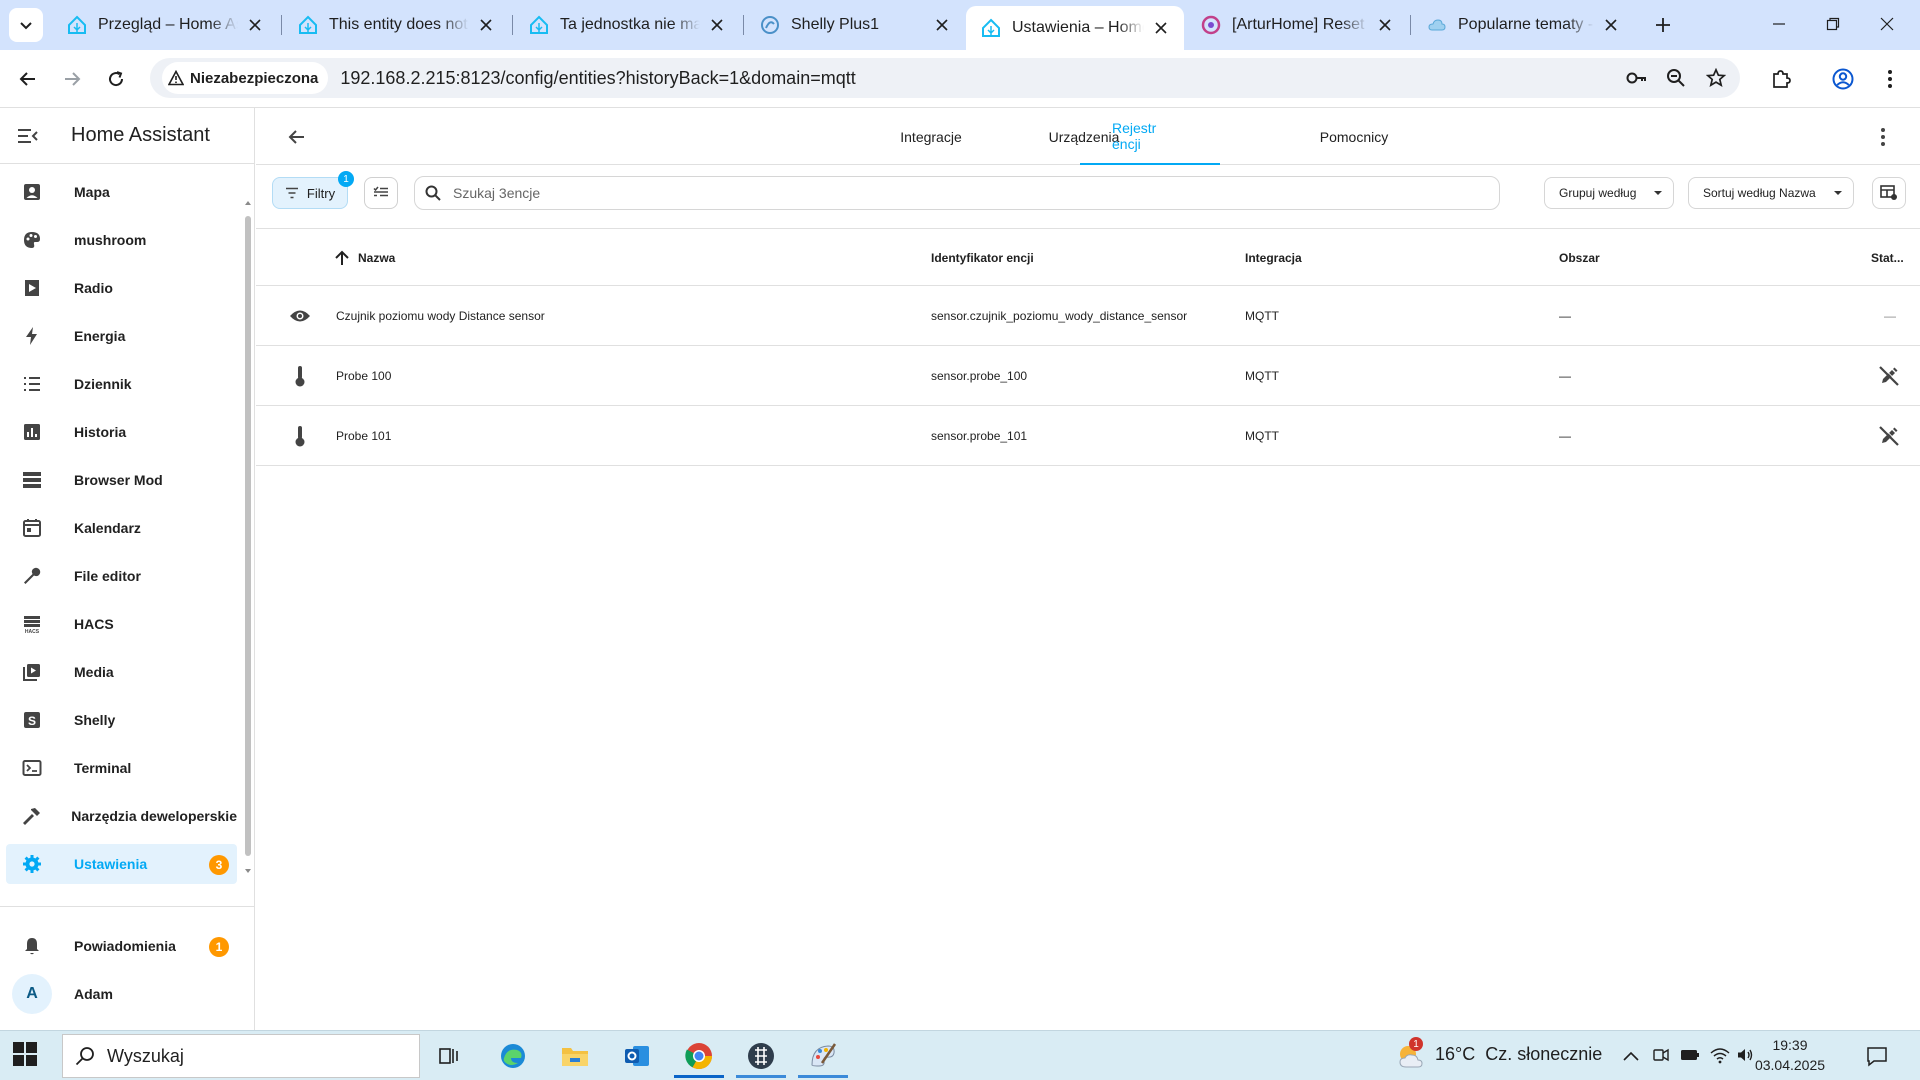 The image size is (1920, 1080). What do you see at coordinates (27, 1056) in the screenshot?
I see `start-button` at bounding box center [27, 1056].